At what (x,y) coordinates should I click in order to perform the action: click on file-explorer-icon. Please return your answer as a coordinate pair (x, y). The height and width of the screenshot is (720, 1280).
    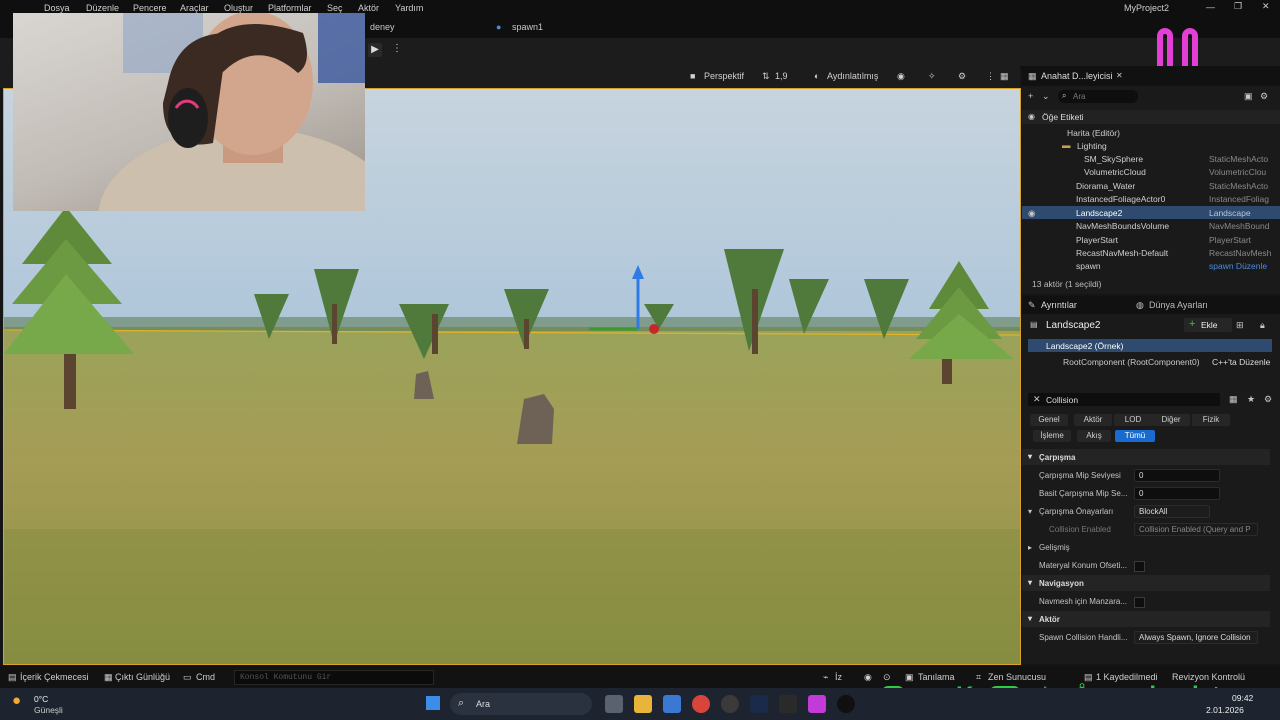
    Looking at the image, I should click on (643, 704).